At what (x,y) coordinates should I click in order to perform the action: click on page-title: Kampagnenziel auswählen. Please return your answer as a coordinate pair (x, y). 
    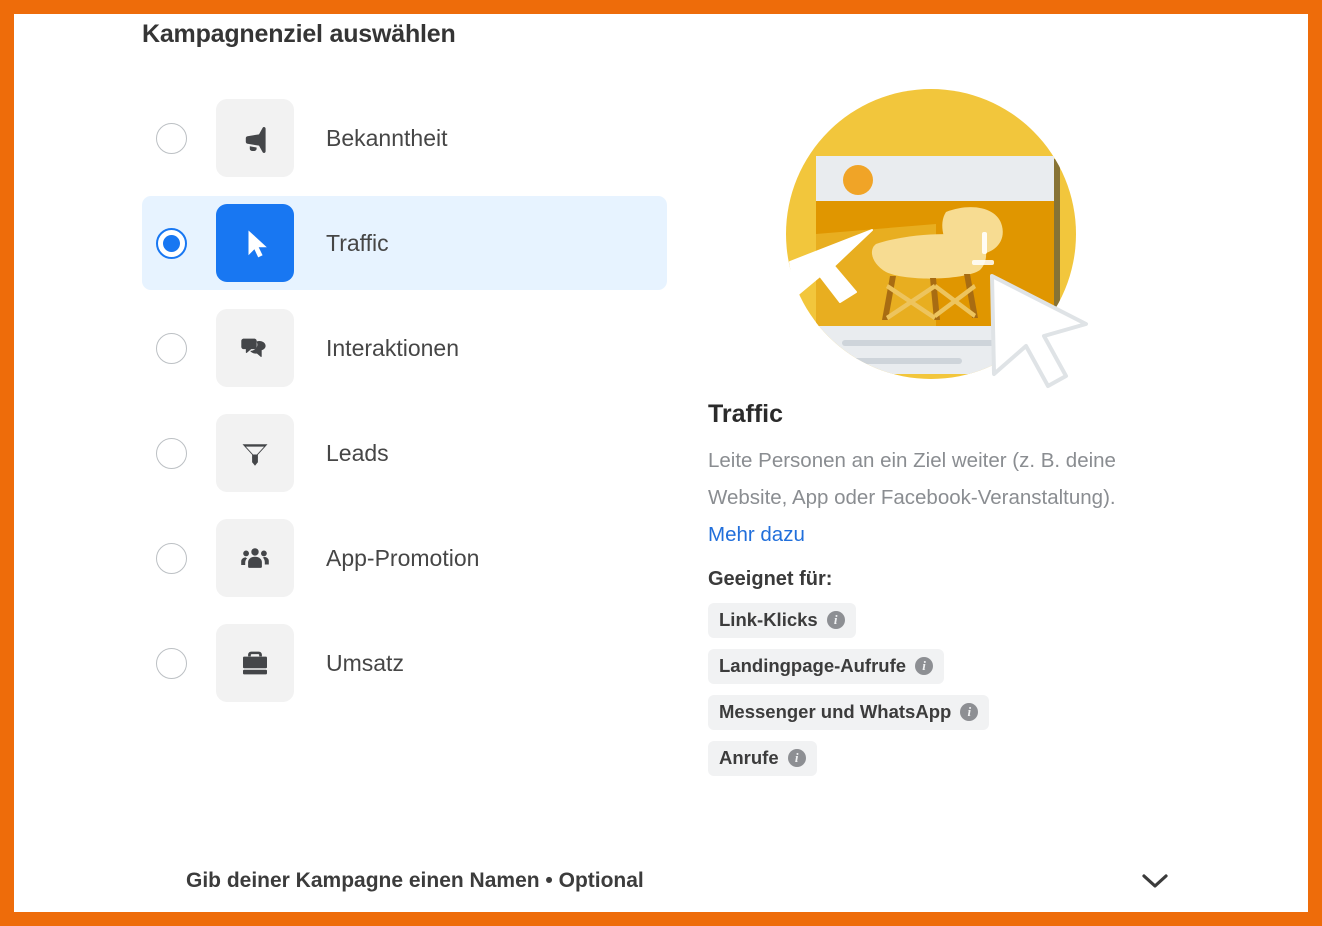
    Looking at the image, I should click on (299, 34).